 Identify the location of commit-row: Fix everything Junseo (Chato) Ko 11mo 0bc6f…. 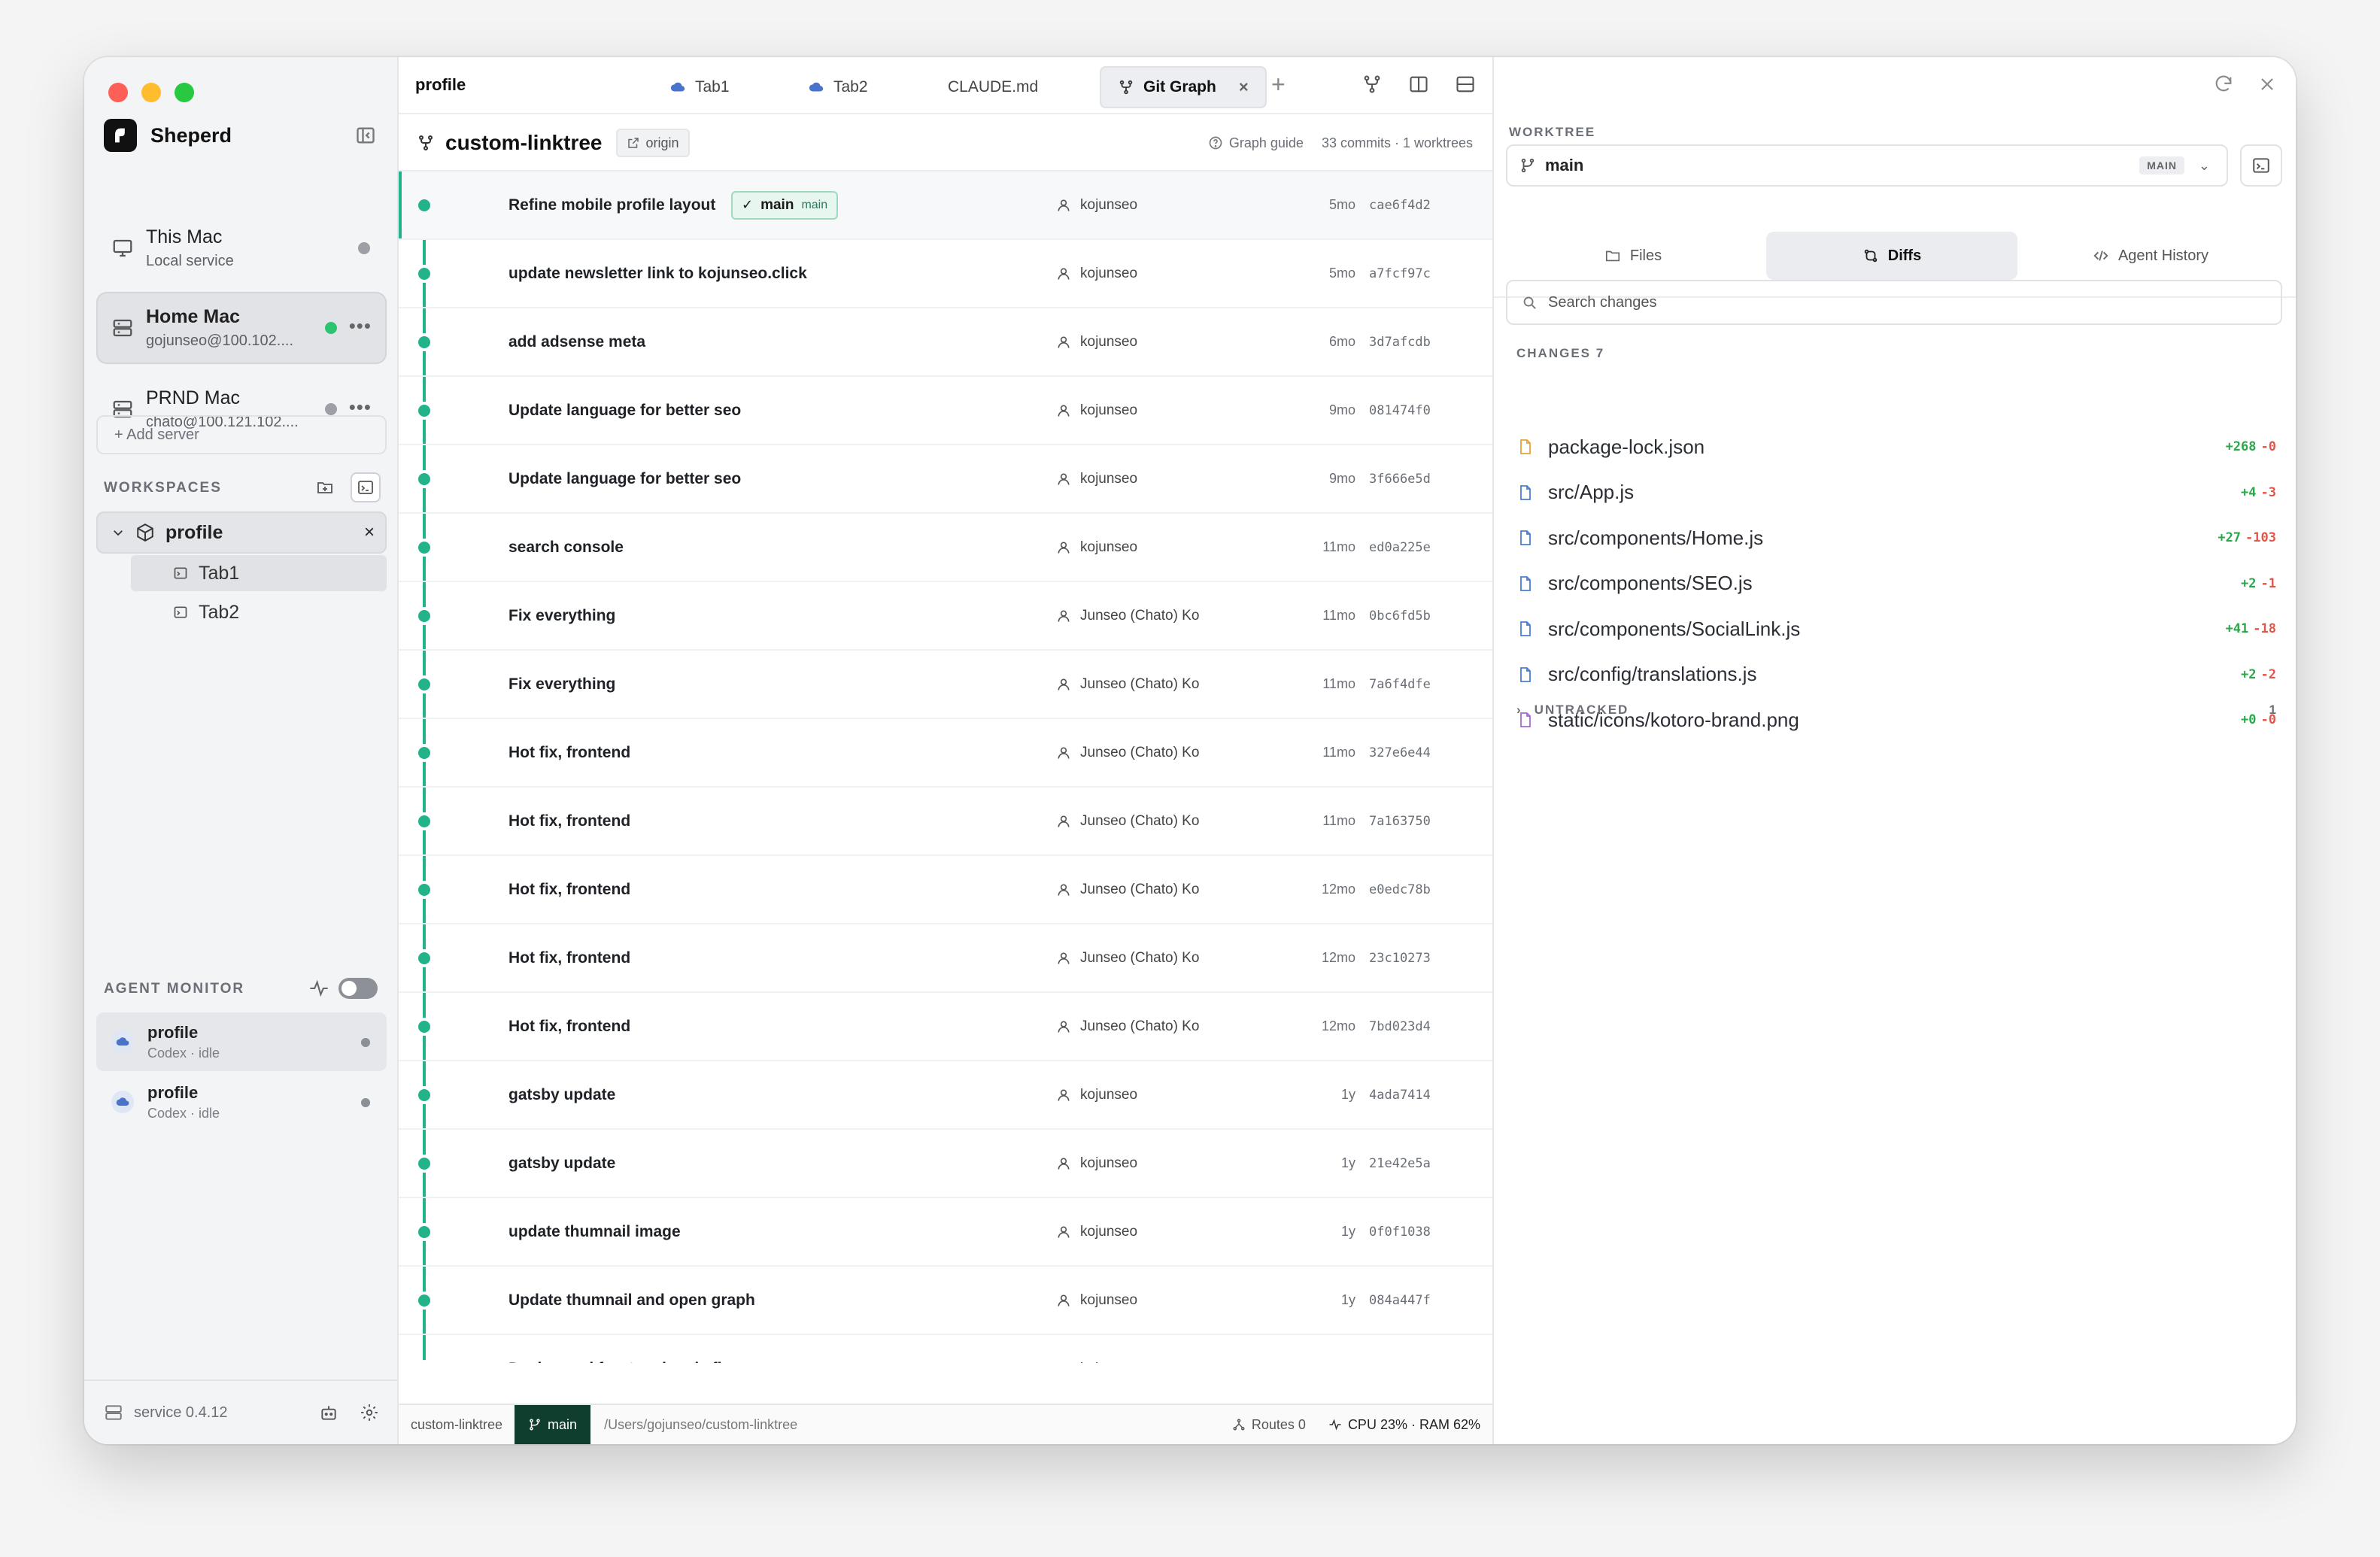
(945, 616).